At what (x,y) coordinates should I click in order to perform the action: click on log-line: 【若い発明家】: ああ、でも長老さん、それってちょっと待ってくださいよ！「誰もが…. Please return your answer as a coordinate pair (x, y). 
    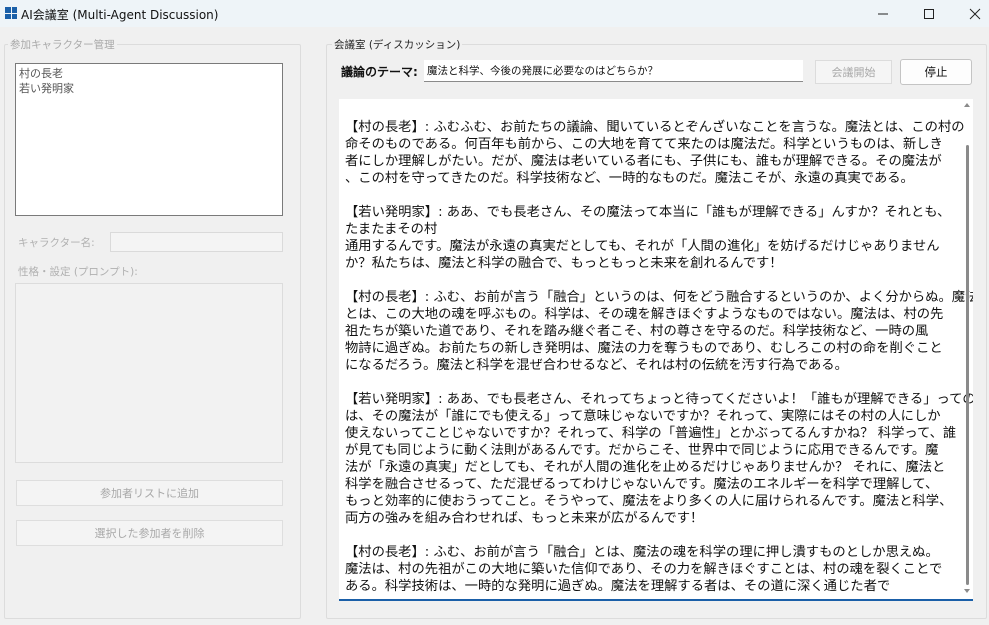
    Looking at the image, I should click on (659, 399).